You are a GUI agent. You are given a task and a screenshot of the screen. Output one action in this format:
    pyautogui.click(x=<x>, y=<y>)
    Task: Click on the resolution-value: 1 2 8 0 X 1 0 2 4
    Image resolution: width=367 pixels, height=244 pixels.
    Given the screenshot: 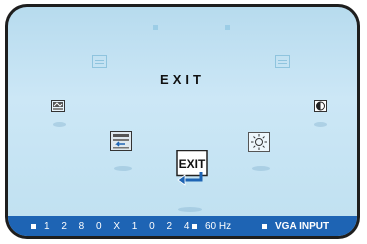 What is the action you would take?
    pyautogui.click(x=119, y=226)
    